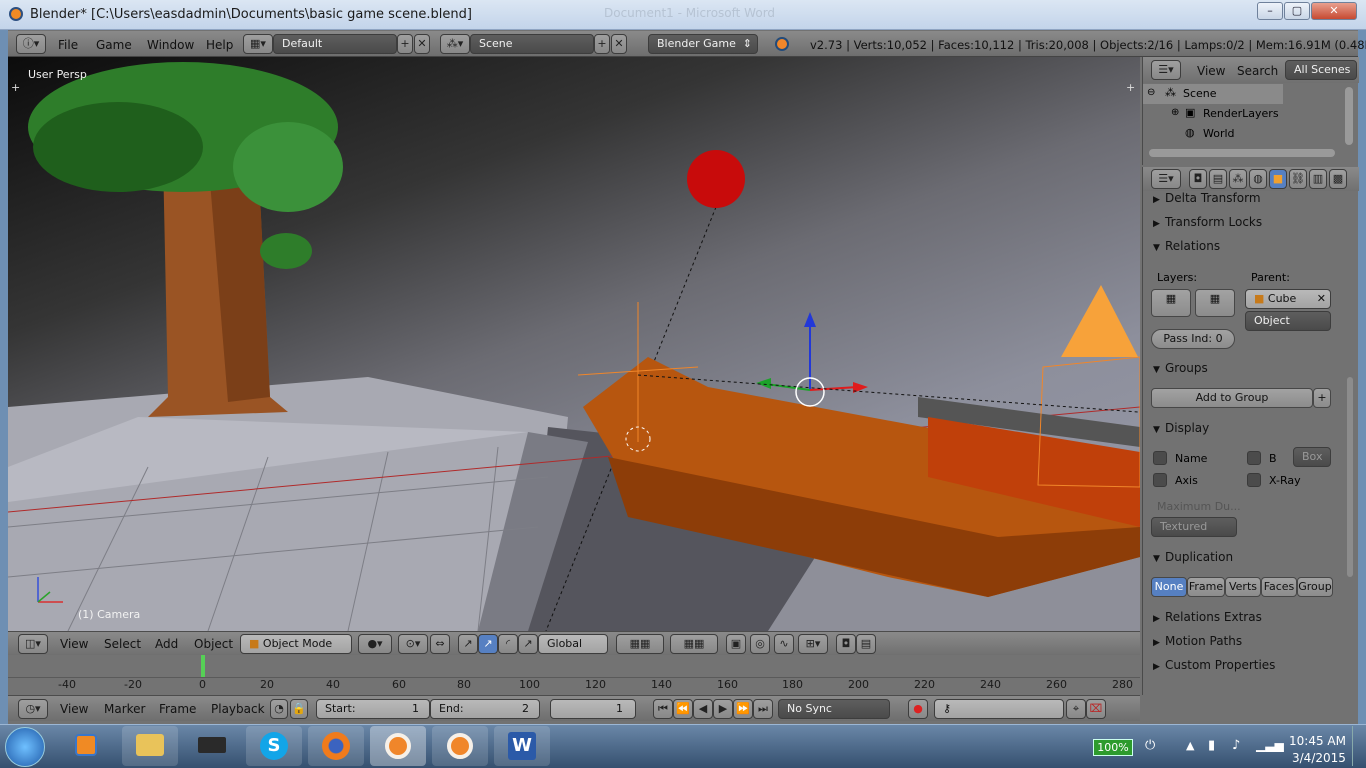 Image resolution: width=1366 pixels, height=768 pixels. I want to click on properties-expand-icon: +, so click(1130, 87).